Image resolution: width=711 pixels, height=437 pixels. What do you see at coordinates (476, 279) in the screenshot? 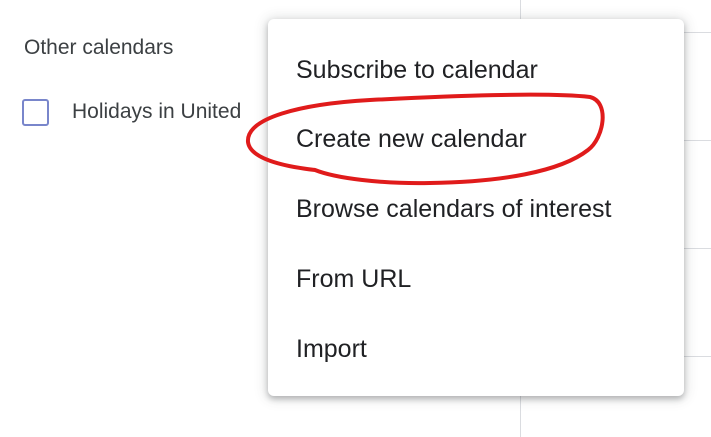
I see `menu-item-from-url: From URL` at bounding box center [476, 279].